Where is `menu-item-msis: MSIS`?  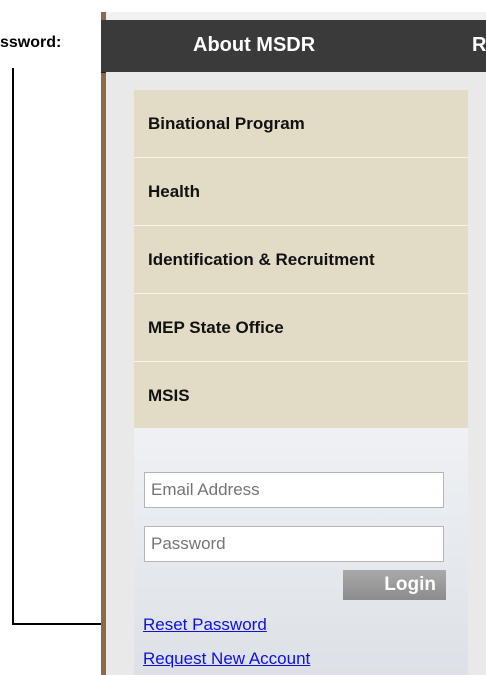
menu-item-msis: MSIS is located at coordinates (301, 396).